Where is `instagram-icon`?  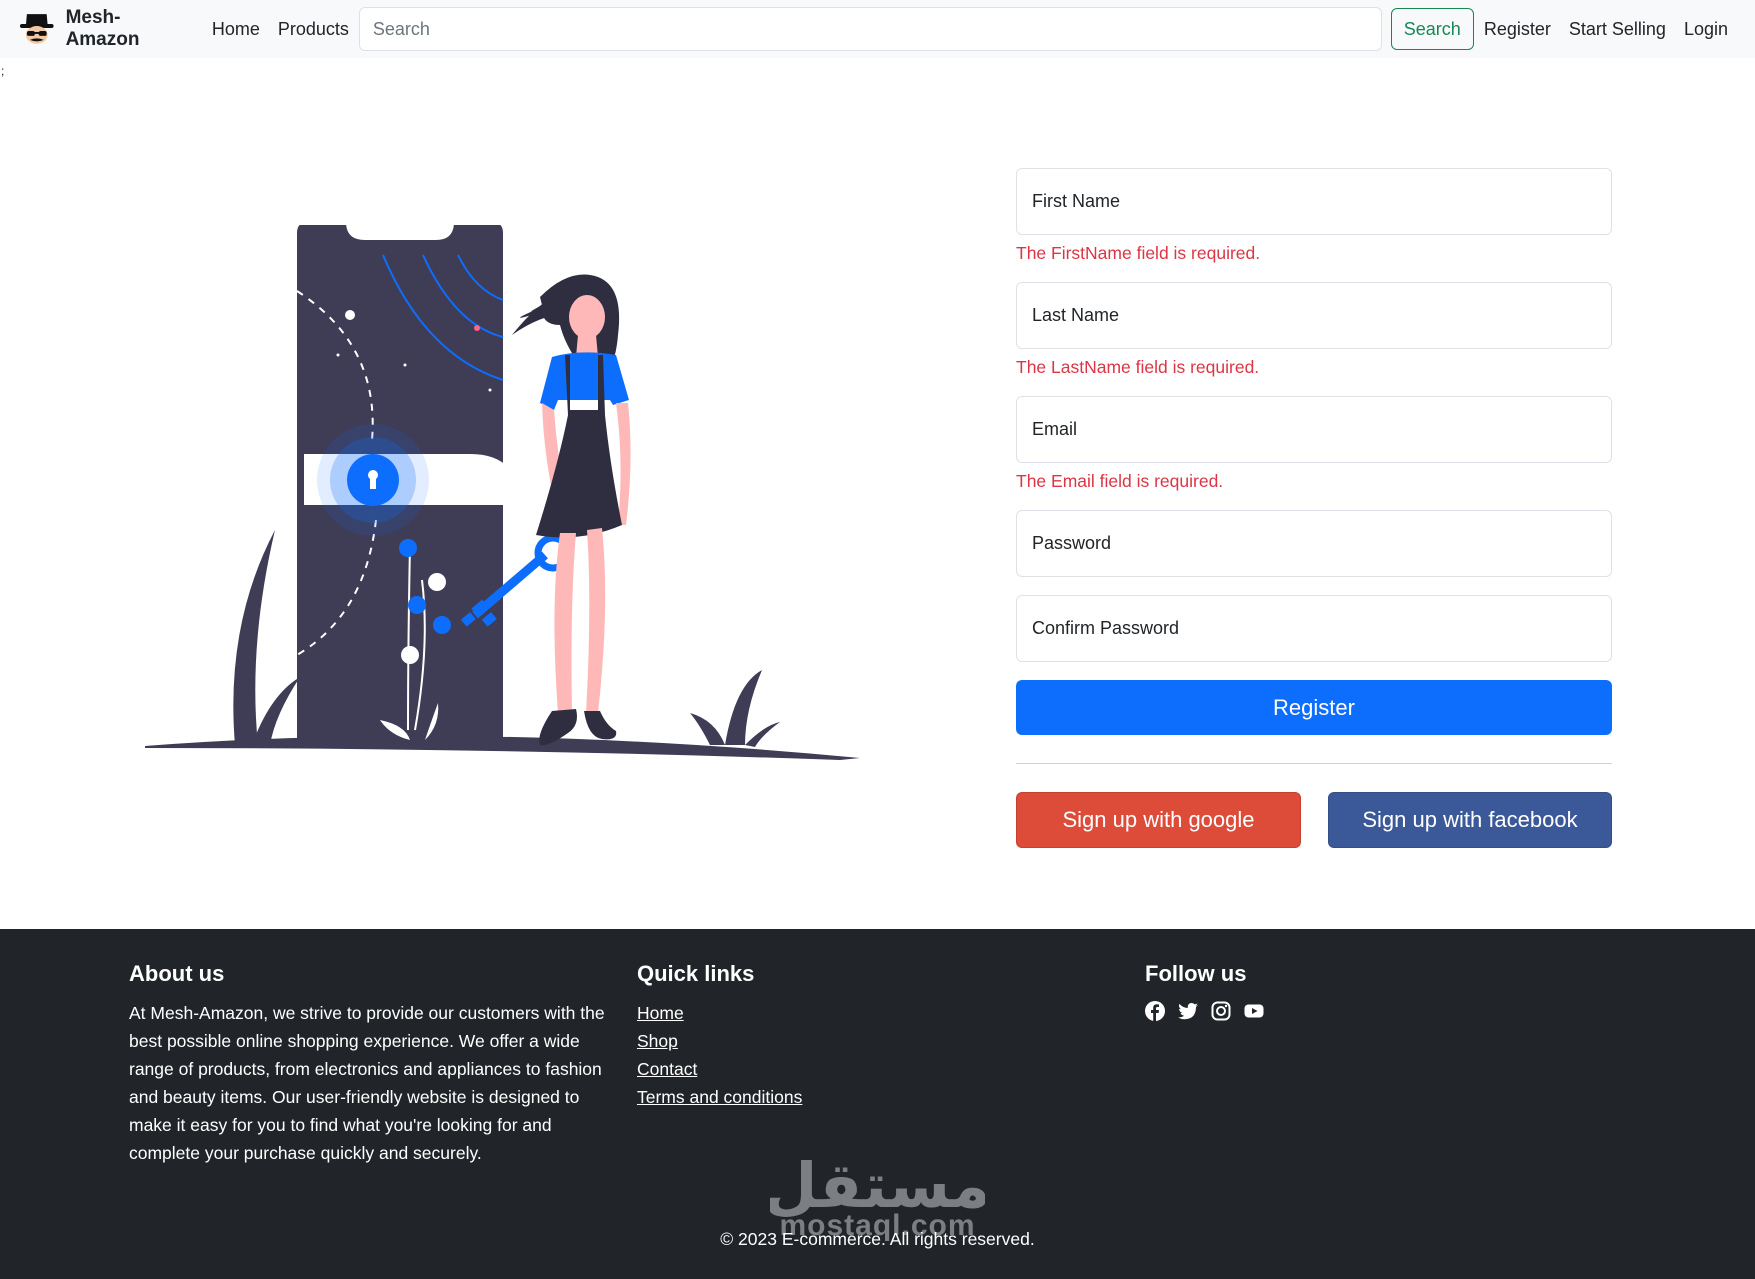 instagram-icon is located at coordinates (1221, 1011).